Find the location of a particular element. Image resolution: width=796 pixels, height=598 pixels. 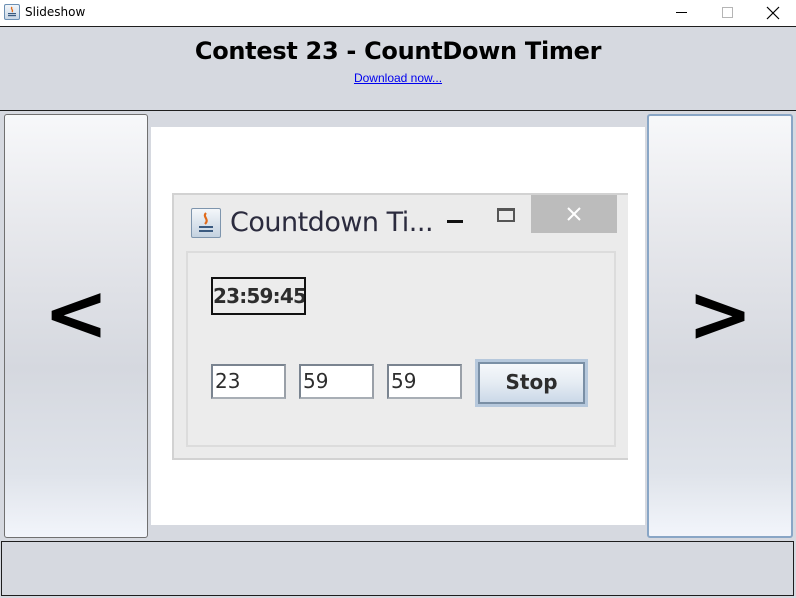

previous-slide-button: < is located at coordinates (76, 326).